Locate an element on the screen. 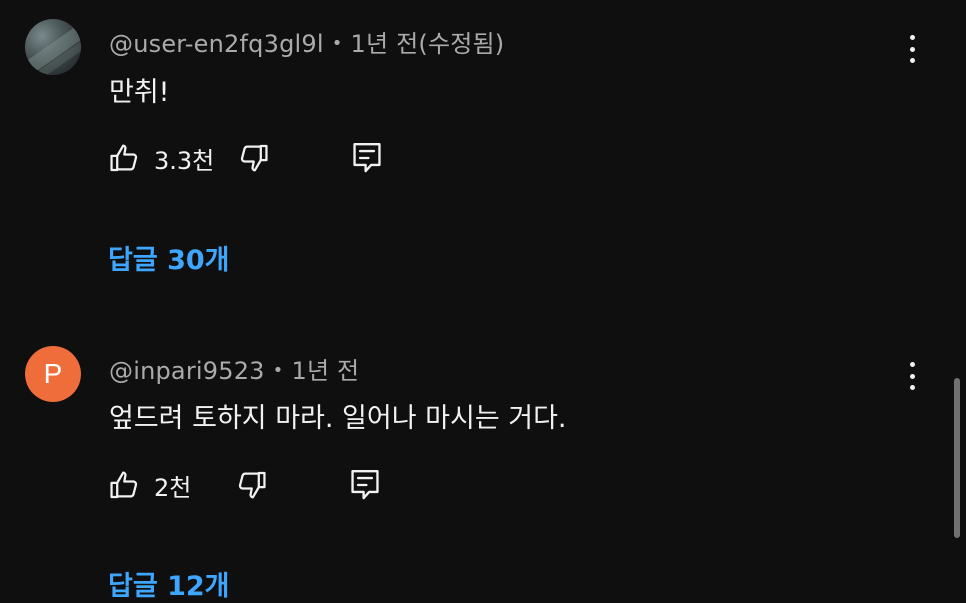 The width and height of the screenshot is (966, 603). comment-text: 만취! is located at coordinates (139, 92).